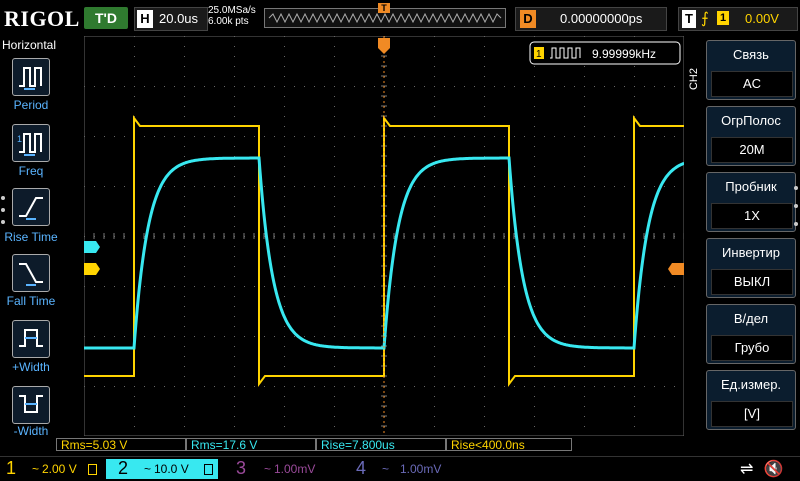 This screenshot has height=481, width=800. What do you see at coordinates (751, 334) in the screenshot?
I see `volts-div-menu-item: В/дел Грубо` at bounding box center [751, 334].